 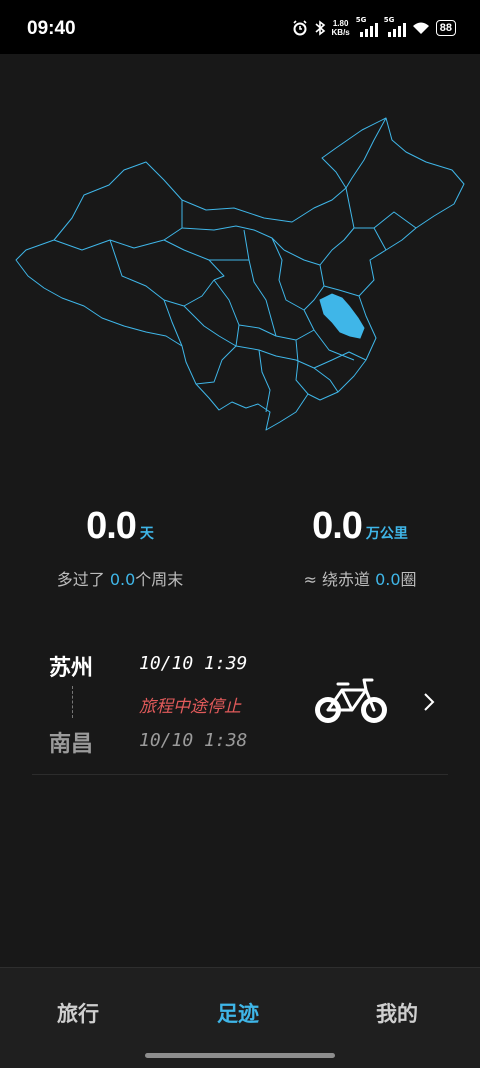 What do you see at coordinates (238, 1013) in the screenshot?
I see `tab-footprint: 足迹` at bounding box center [238, 1013].